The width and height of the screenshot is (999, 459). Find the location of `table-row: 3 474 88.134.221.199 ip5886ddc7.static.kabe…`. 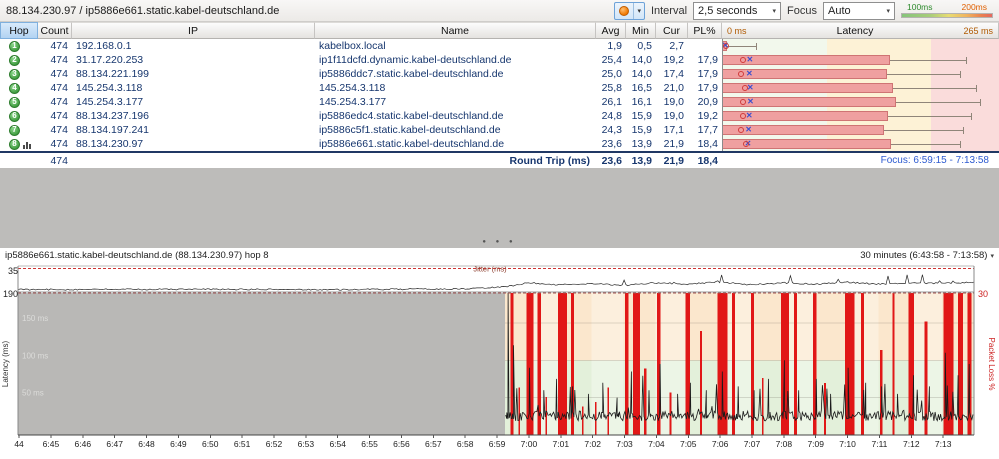

table-row: 3 474 88.134.221.199 ip5886ddc7.static.kabe… is located at coordinates (499, 74).